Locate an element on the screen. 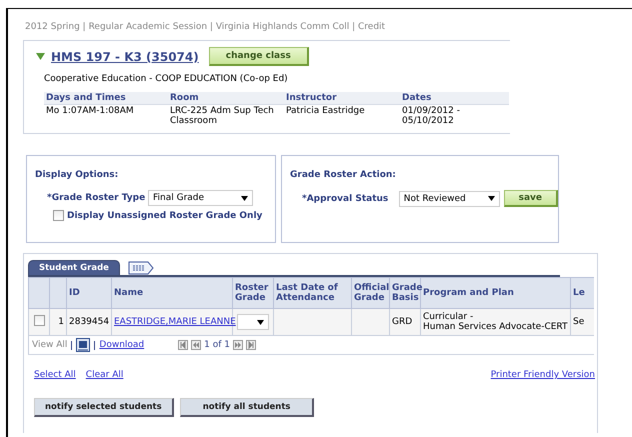  field-label: *Approval Status is located at coordinates (346, 199).